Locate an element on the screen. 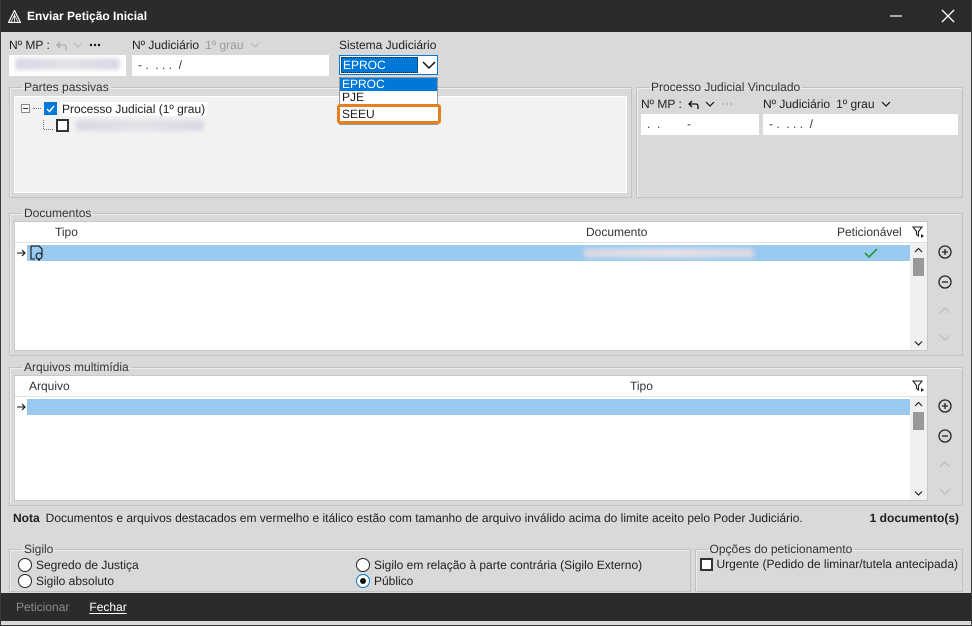  tree-label: Processo Judicial (1º grau) is located at coordinates (134, 109).